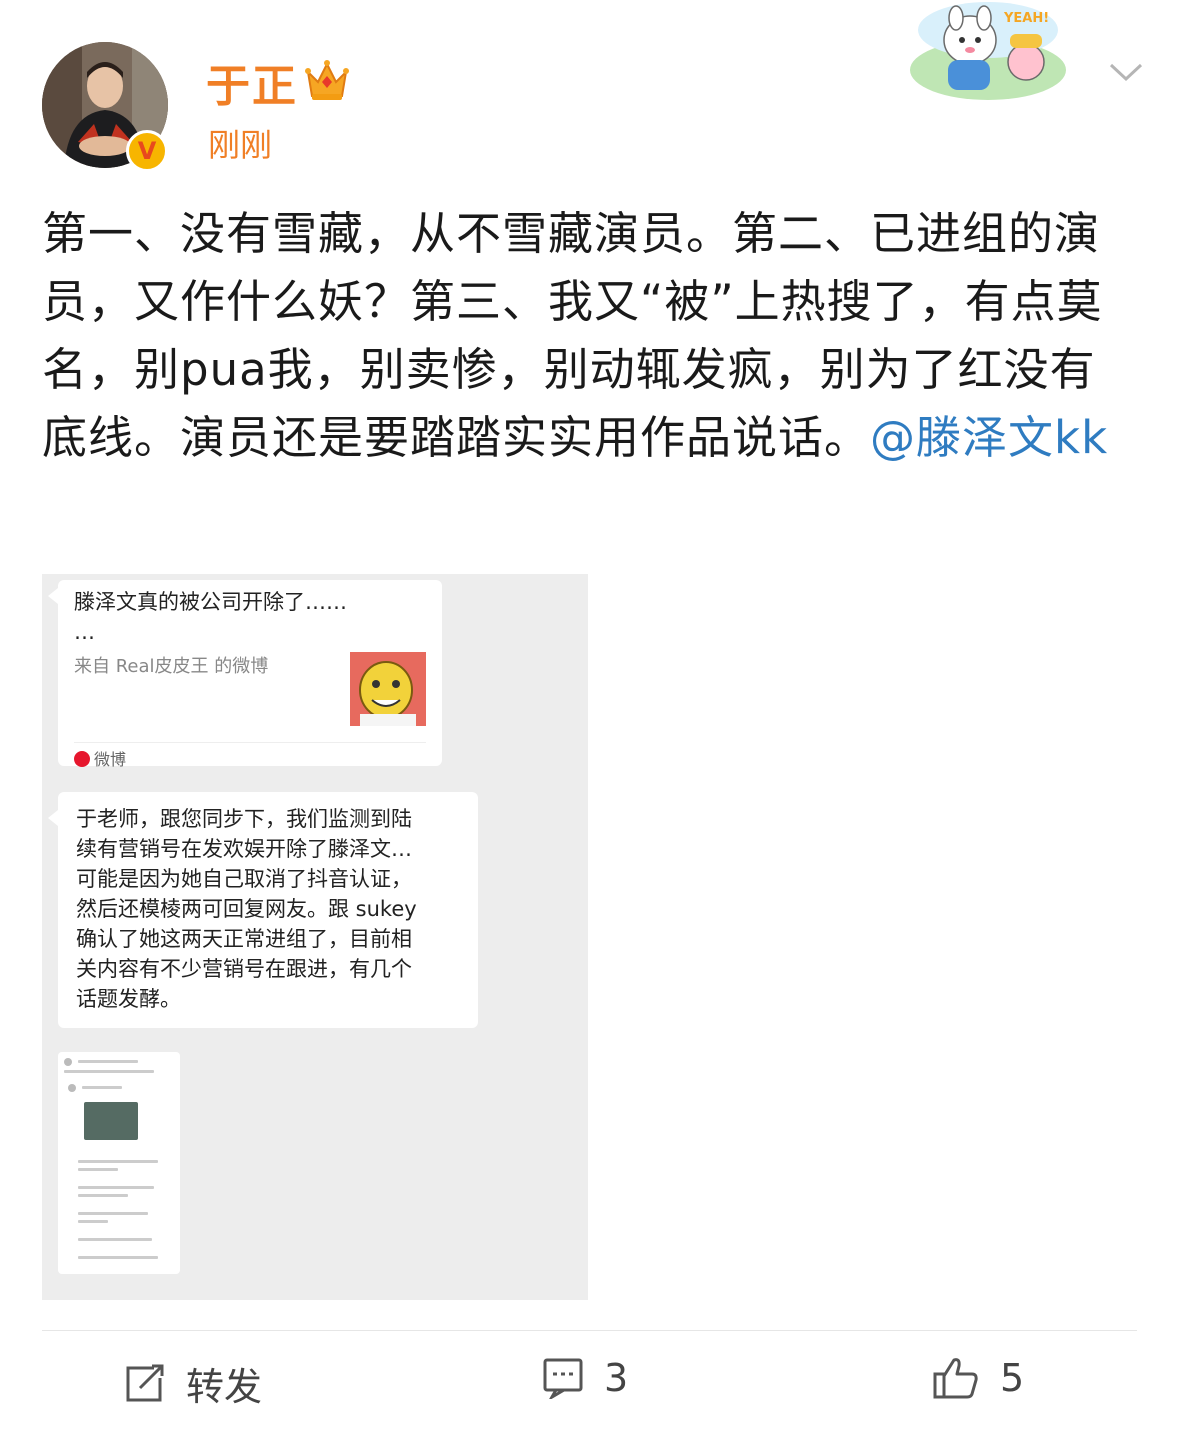 Image resolution: width=1179 pixels, height=1431 pixels. Describe the element at coordinates (388, 689) in the screenshot. I see `shared-thumbnail` at that location.